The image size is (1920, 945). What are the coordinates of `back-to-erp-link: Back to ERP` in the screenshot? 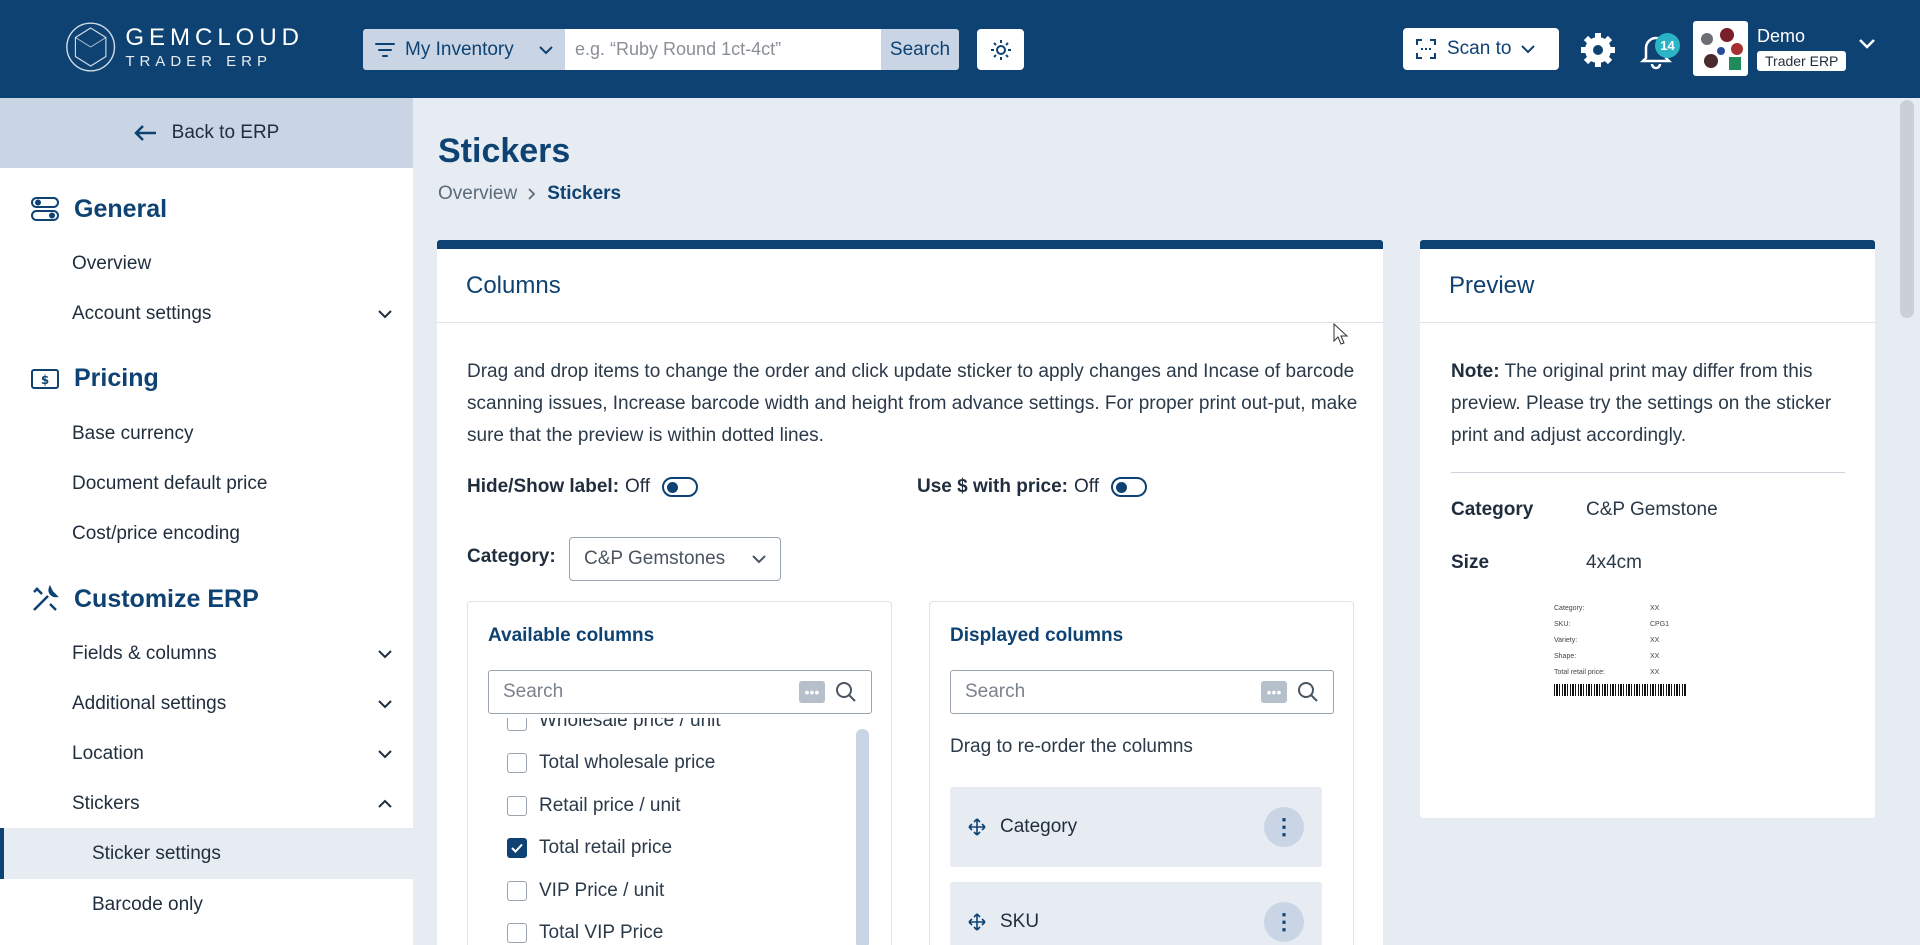 It's located at (206, 133).